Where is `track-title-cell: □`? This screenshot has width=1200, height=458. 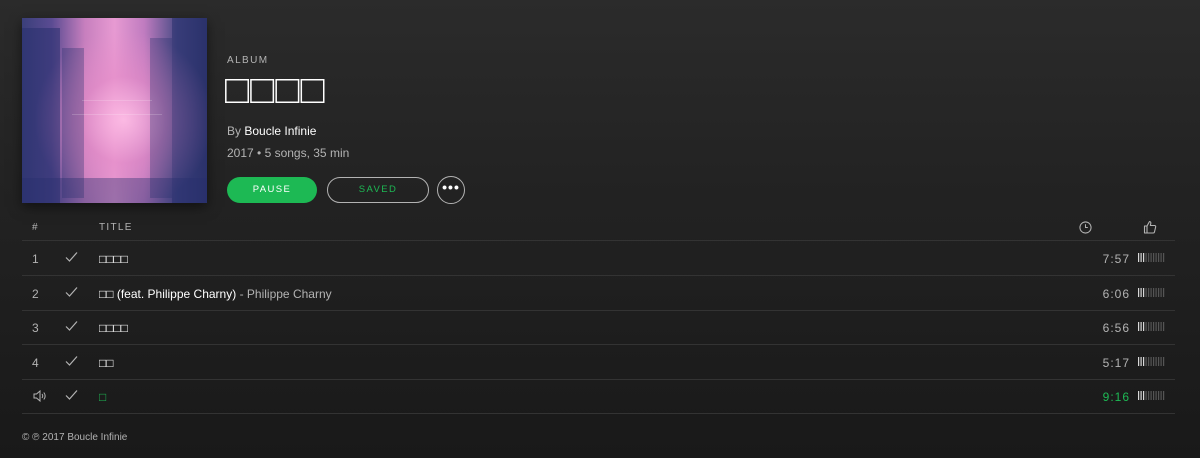 track-title-cell: □ is located at coordinates (102, 397).